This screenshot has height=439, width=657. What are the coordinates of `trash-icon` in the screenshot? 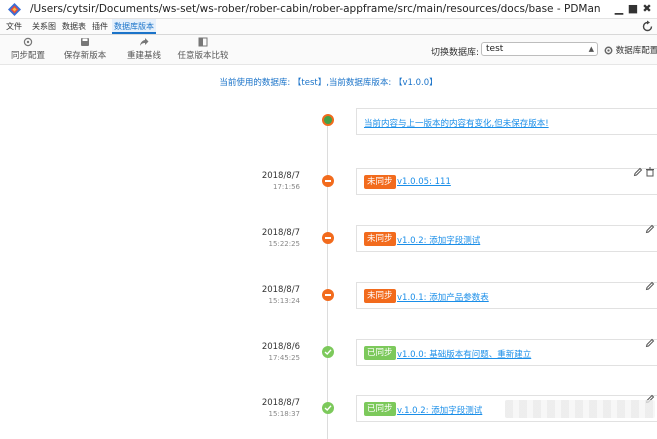 It's located at (650, 172).